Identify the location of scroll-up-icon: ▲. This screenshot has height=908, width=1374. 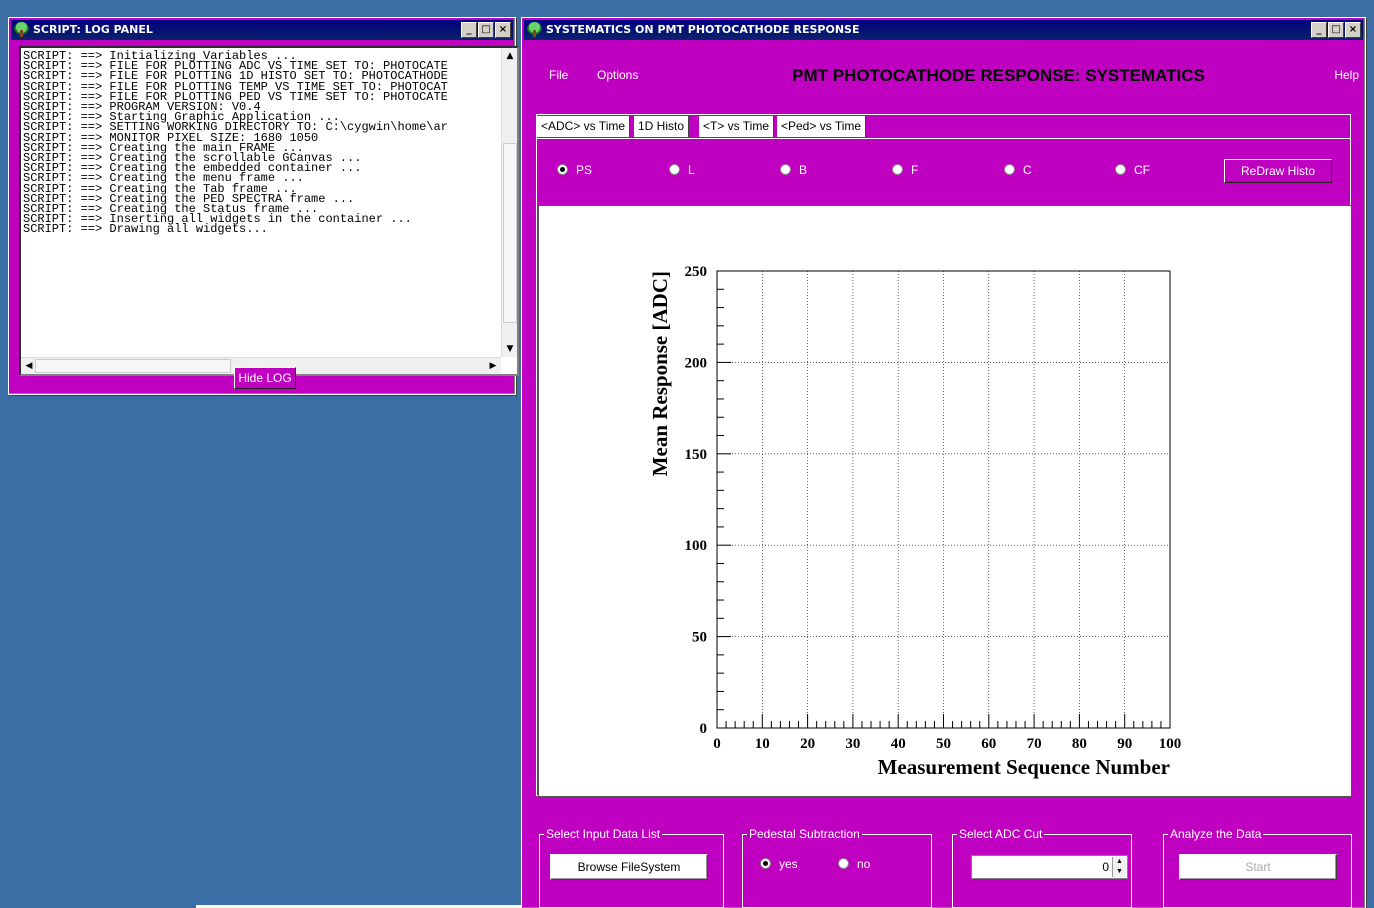
(510, 56).